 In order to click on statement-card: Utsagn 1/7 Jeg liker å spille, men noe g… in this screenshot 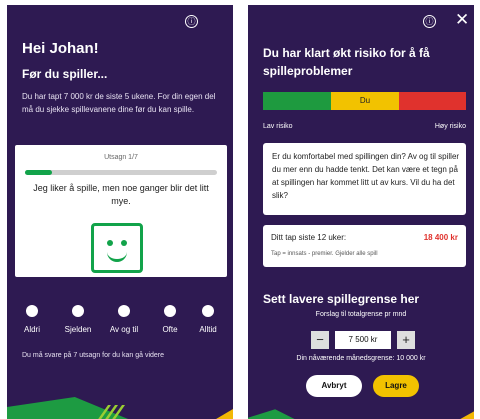, I will do `click(121, 211)`.